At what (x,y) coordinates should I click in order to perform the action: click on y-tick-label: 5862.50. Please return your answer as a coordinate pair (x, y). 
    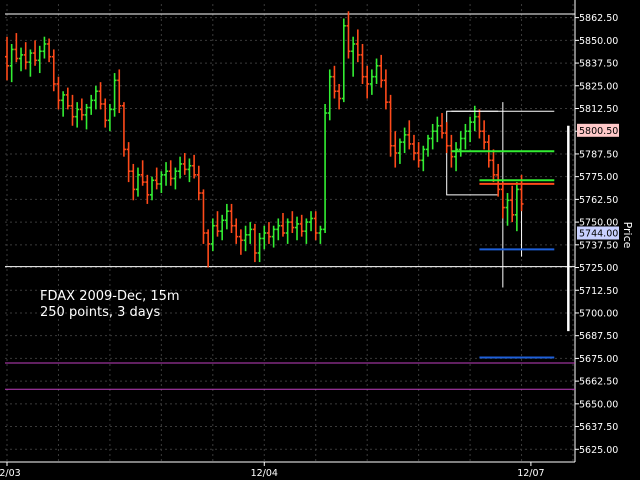
    Looking at the image, I should click on (598, 18).